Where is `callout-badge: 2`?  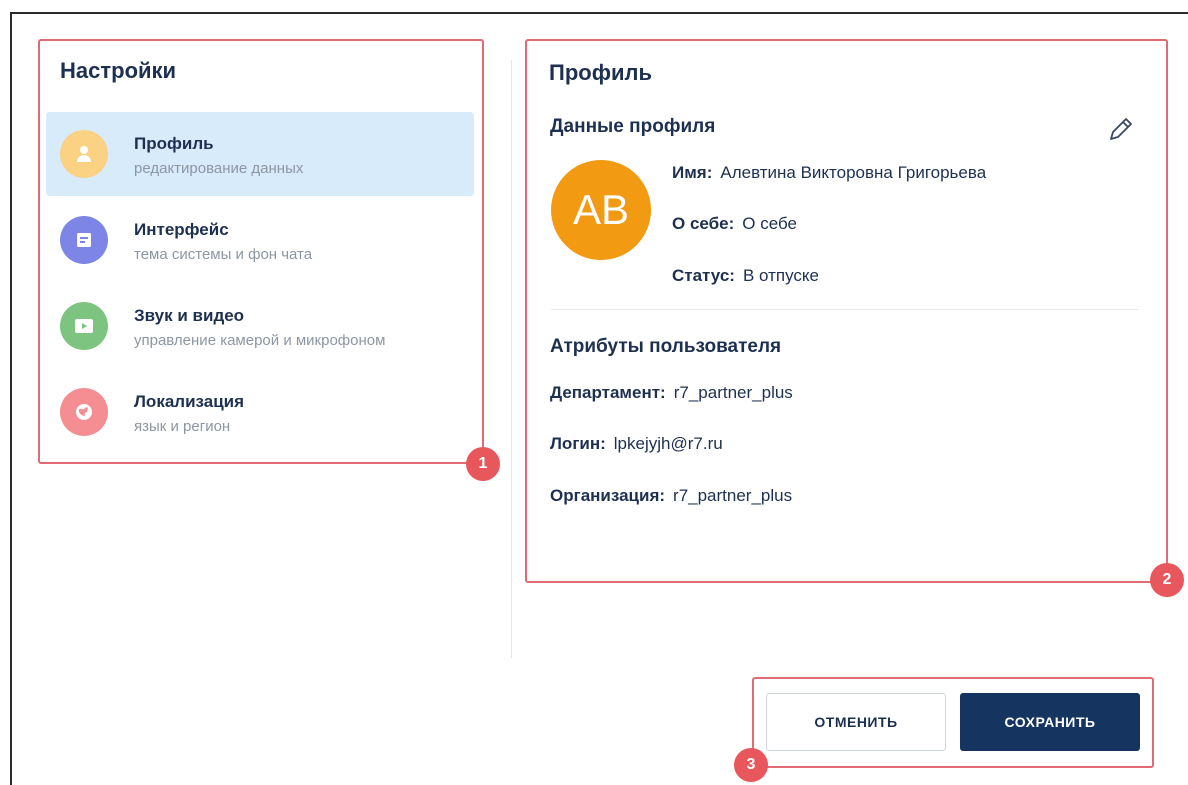
callout-badge: 2 is located at coordinates (1167, 580).